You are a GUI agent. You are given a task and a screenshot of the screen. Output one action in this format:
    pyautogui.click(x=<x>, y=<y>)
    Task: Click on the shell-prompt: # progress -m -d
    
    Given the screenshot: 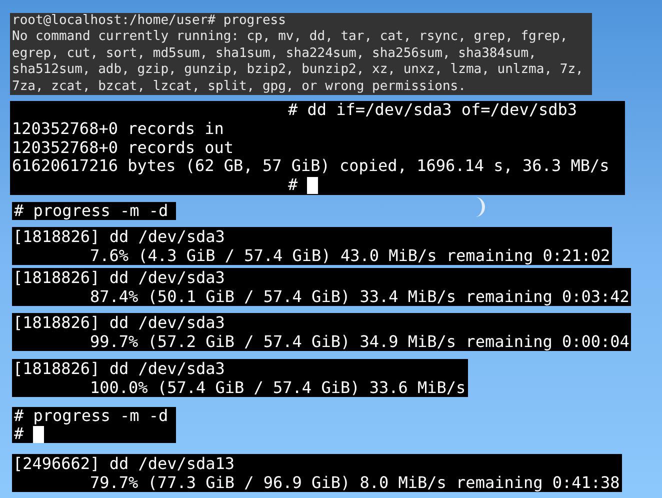 What is the action you would take?
    pyautogui.click(x=91, y=211)
    